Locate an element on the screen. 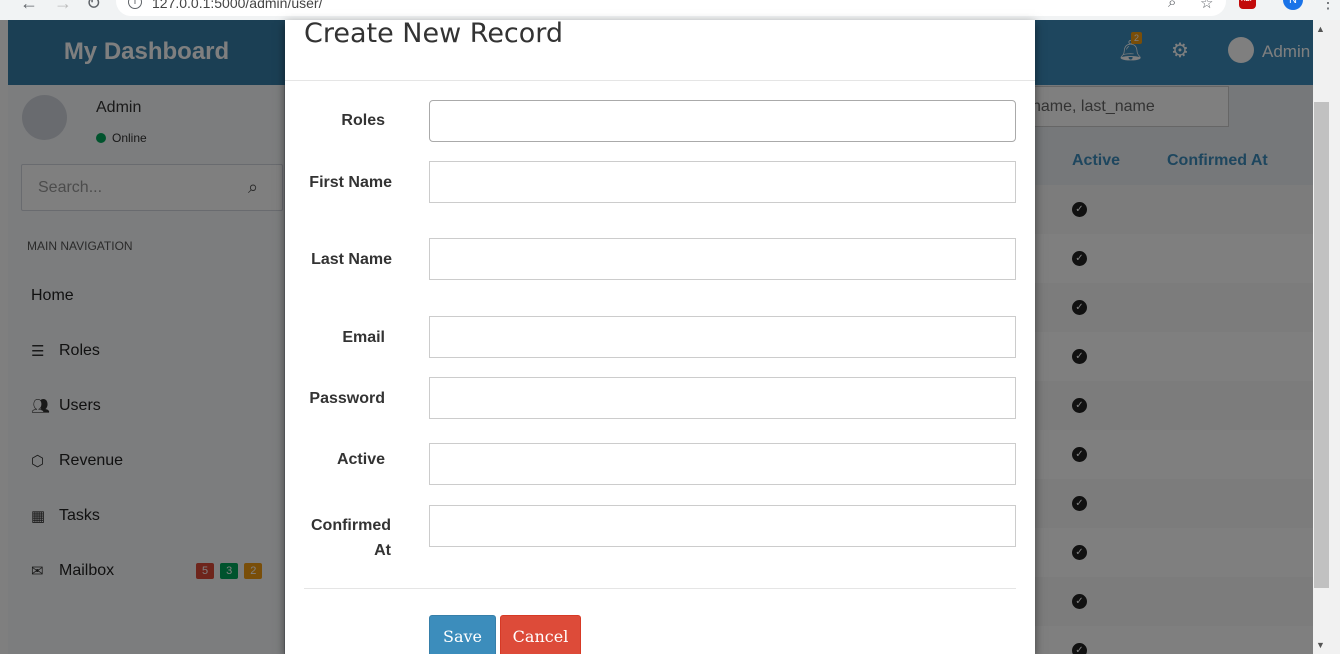 The image size is (1340, 654). save-button: Save is located at coordinates (462, 634).